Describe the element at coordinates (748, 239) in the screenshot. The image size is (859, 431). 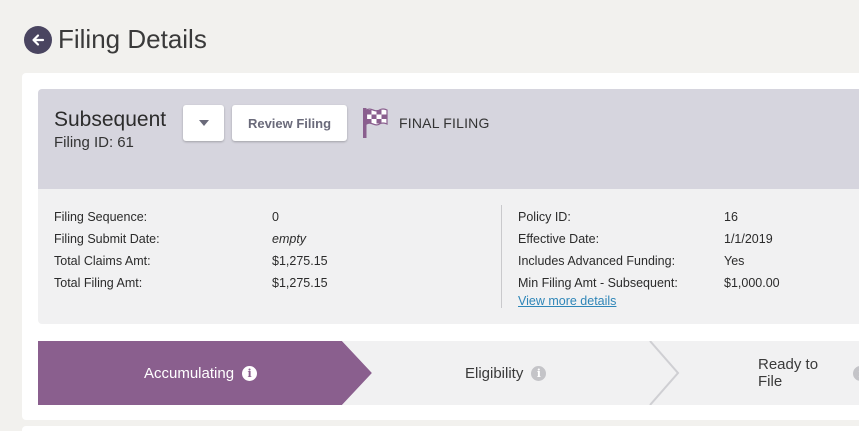
I see `detail-value: 1/1/2019` at that location.